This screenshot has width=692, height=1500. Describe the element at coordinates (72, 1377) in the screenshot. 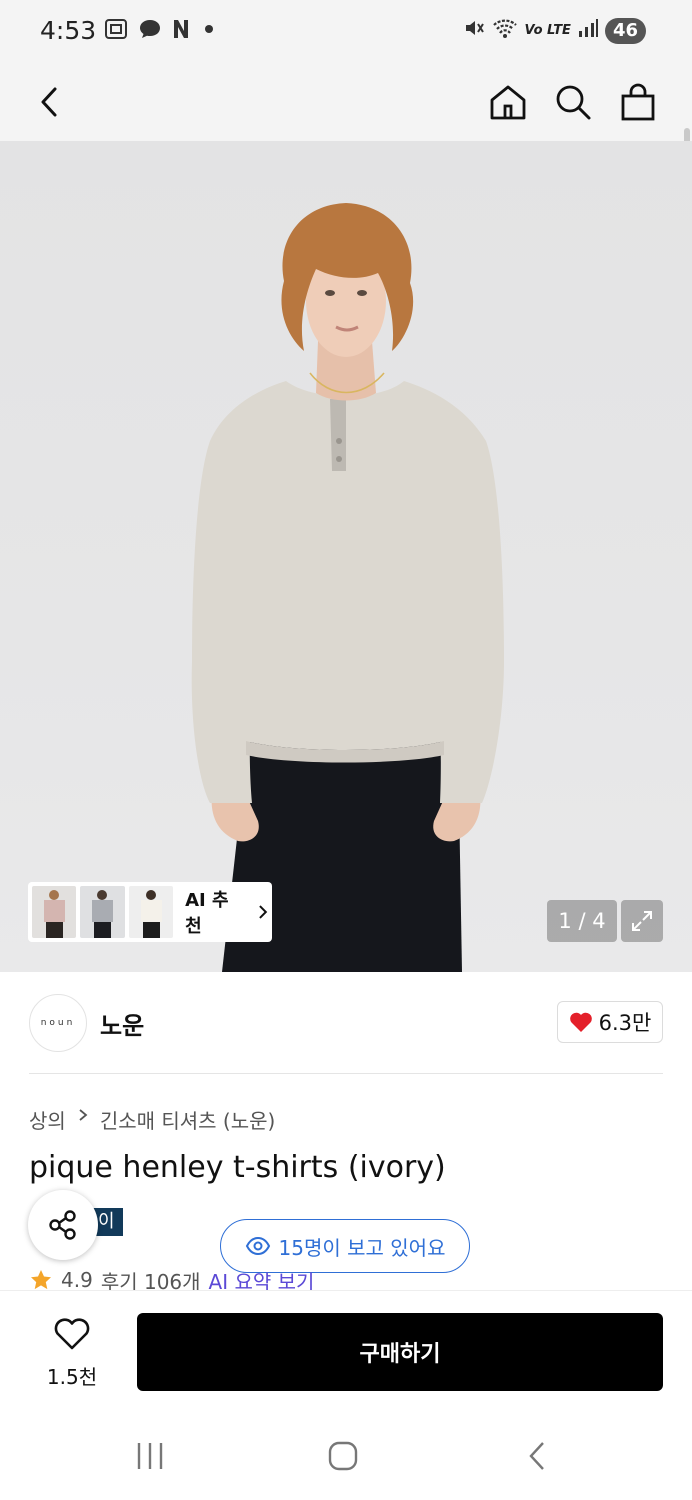

I see `wishlist-count: 1.5천` at that location.